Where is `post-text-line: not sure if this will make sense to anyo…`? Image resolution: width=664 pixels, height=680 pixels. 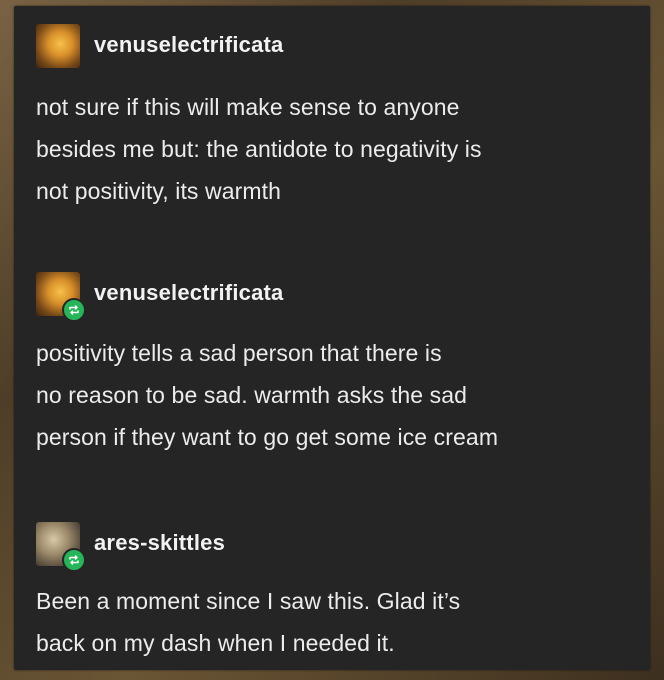
post-text-line: not sure if this will make sense to anyo… is located at coordinates (248, 107).